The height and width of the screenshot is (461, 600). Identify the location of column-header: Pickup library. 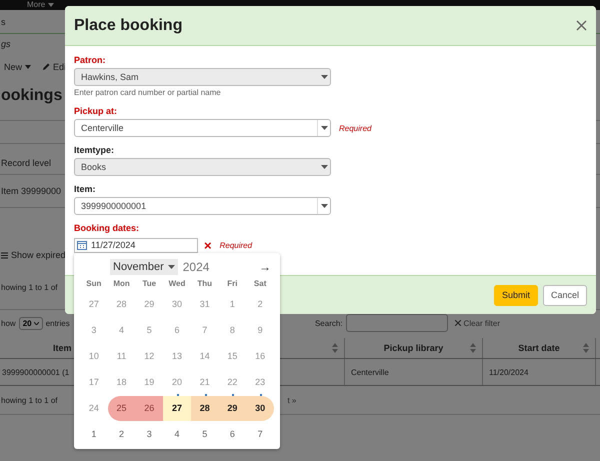
(414, 348).